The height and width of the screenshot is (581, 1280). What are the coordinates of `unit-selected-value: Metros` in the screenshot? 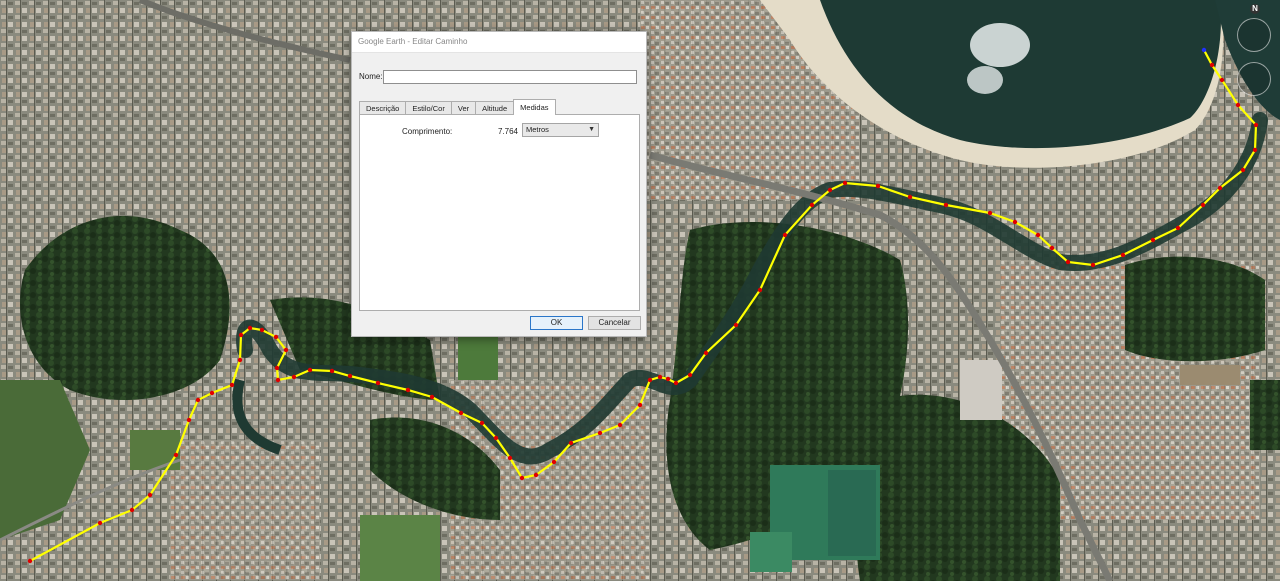 It's located at (537, 129).